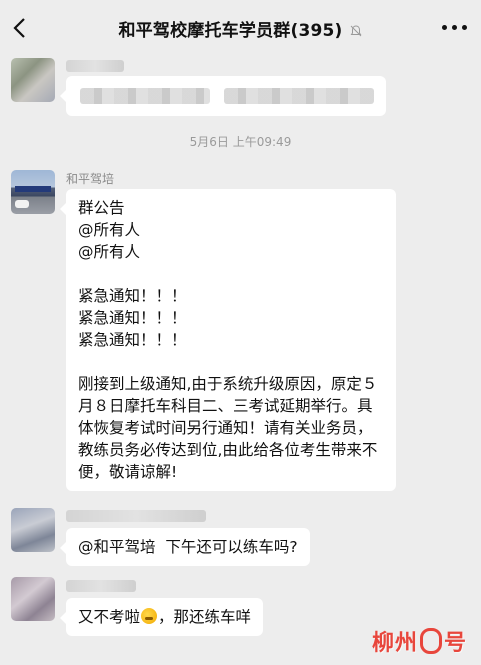 Image resolution: width=481 pixels, height=665 pixels. Describe the element at coordinates (149, 616) in the screenshot. I see `face-emoji-icon` at that location.